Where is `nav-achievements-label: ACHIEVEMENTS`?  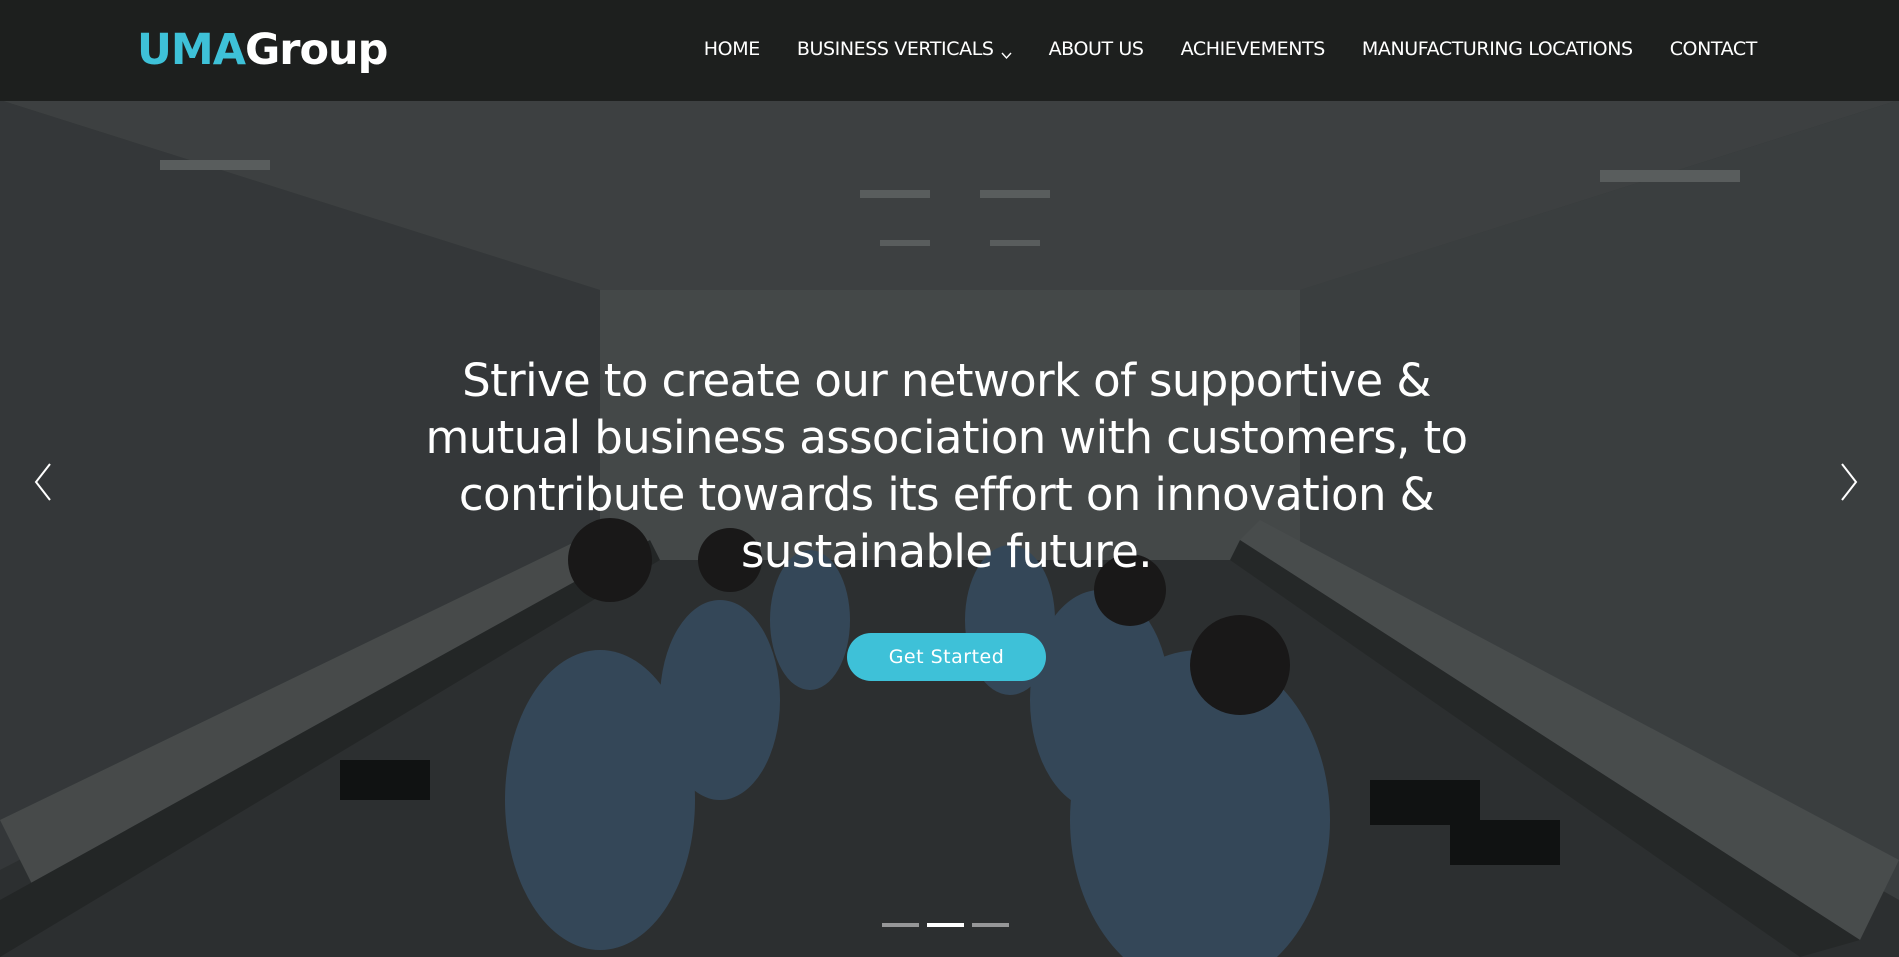
nav-achievements-label: ACHIEVEMENTS is located at coordinates (1253, 49).